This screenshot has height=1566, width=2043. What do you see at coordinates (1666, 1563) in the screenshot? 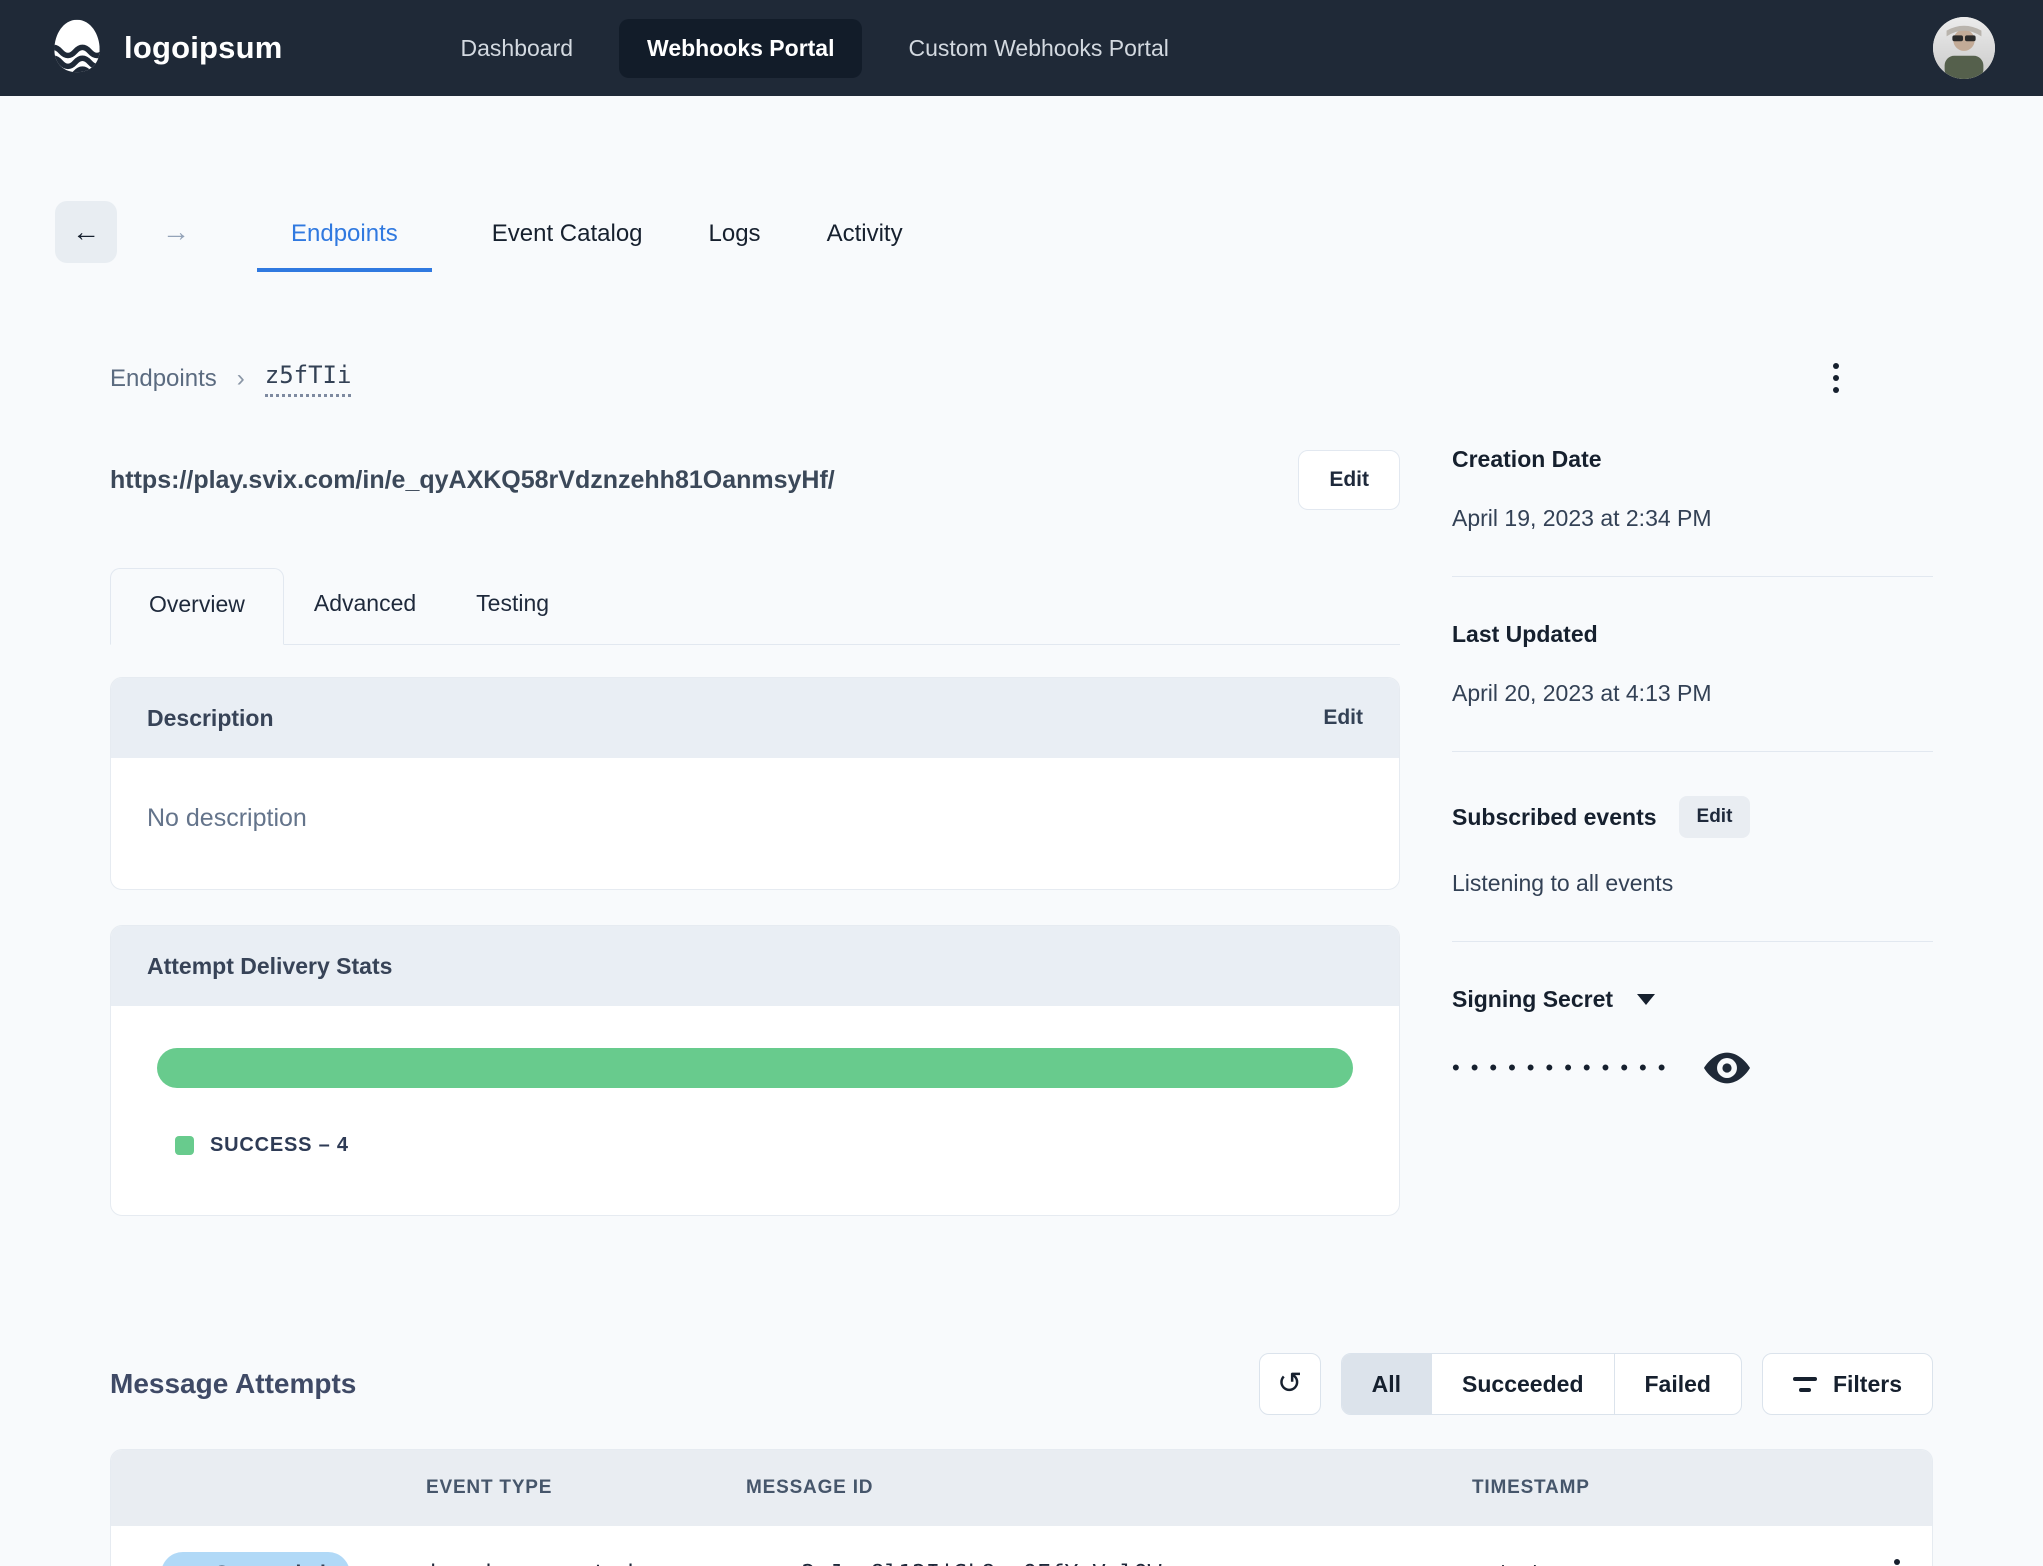
I see `timestamp-cell: 02/13/2024, 2:09 PM` at bounding box center [1666, 1563].